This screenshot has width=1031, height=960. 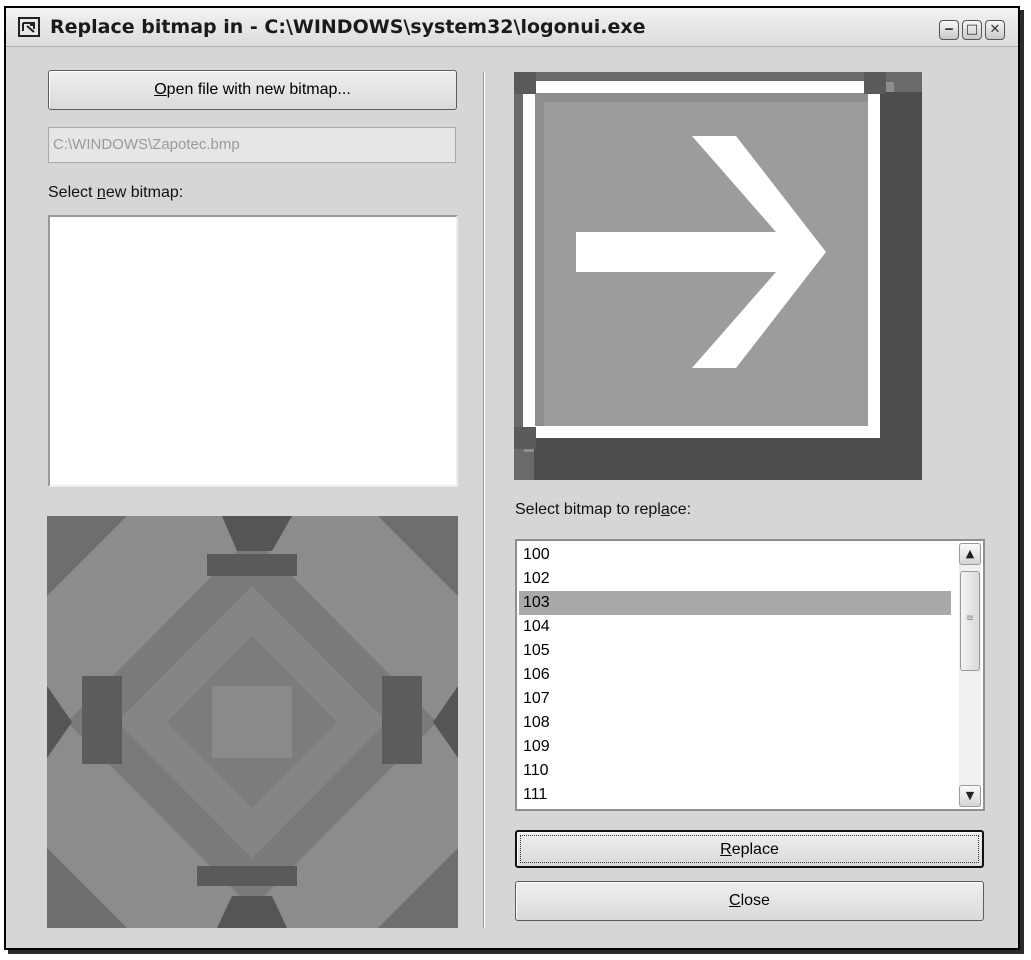 What do you see at coordinates (970, 796) in the screenshot?
I see `chevron-down-icon: ▼` at bounding box center [970, 796].